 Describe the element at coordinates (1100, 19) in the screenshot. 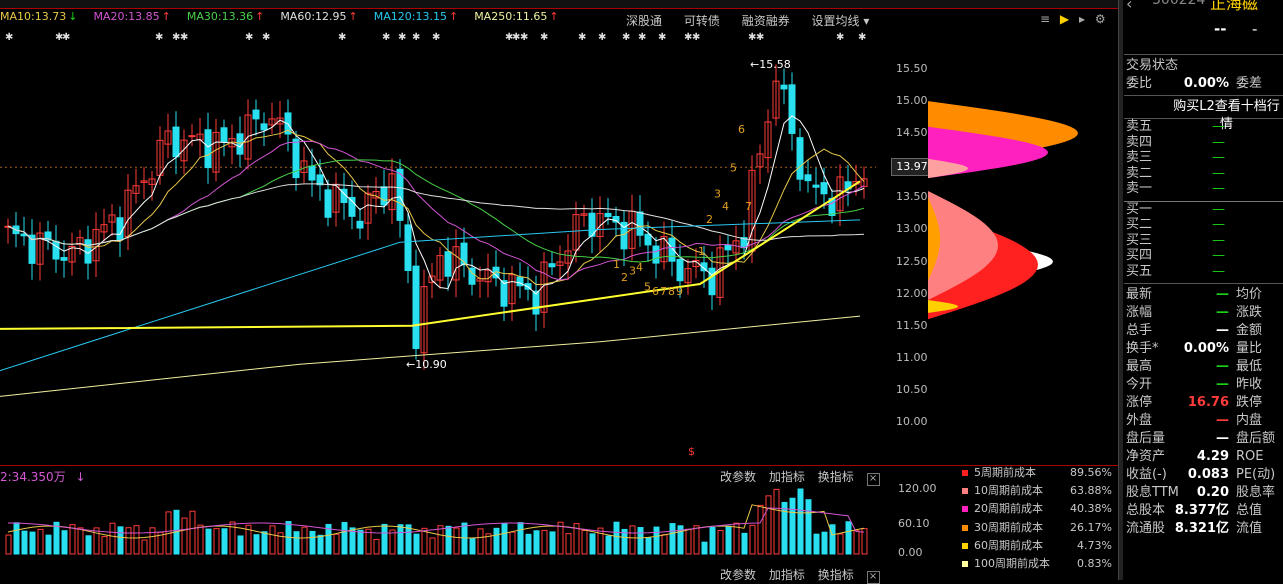

I see `gear-icon: ⚙` at that location.